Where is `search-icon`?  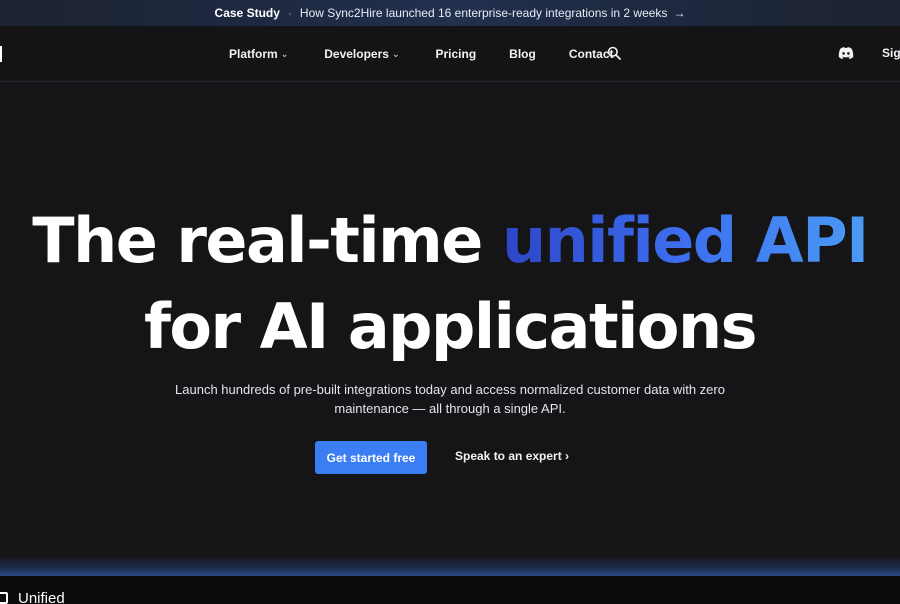 search-icon is located at coordinates (614, 53).